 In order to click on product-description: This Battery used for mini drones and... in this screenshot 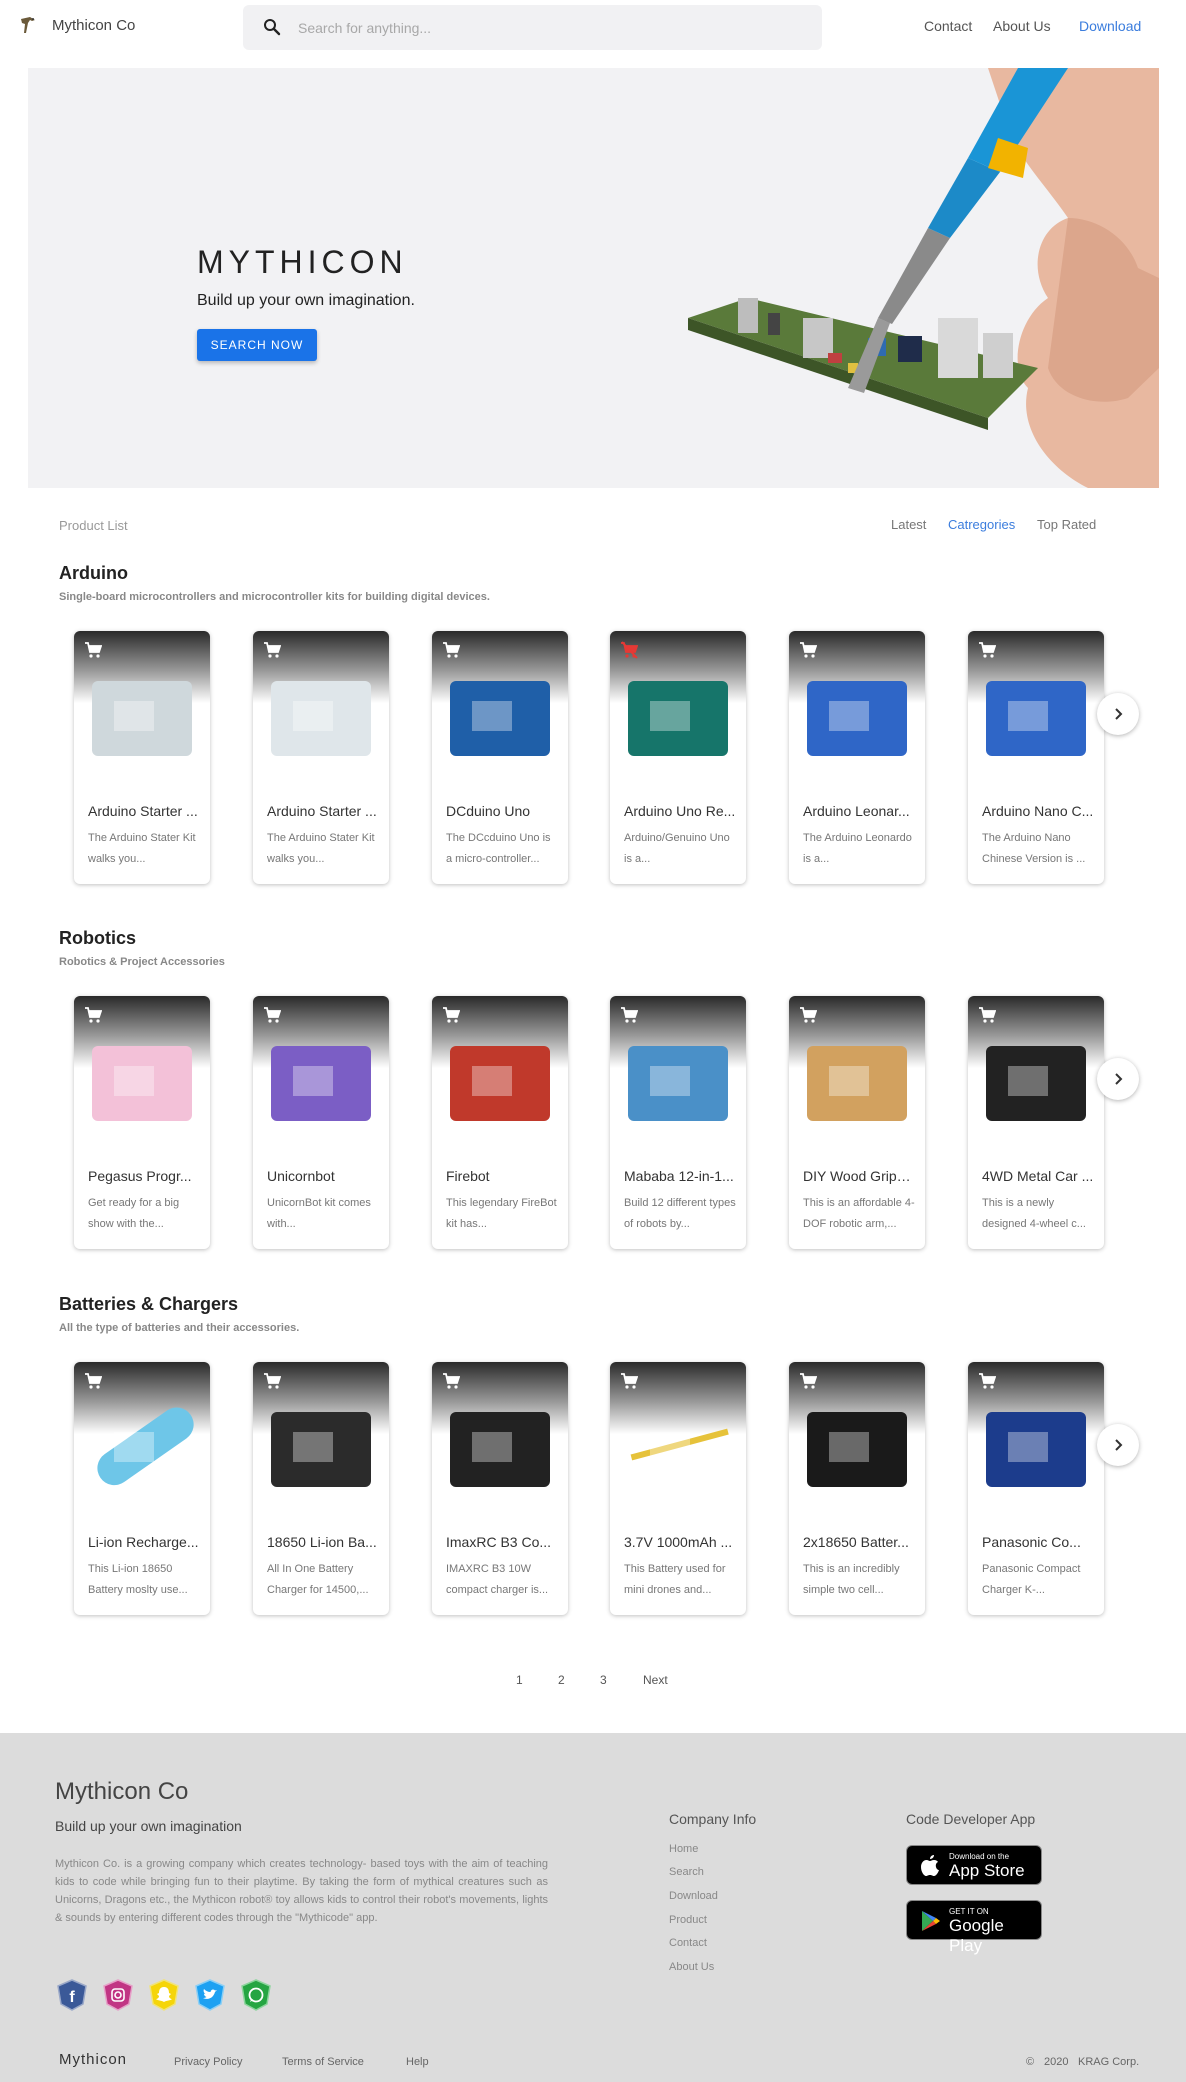, I will do `click(675, 1579)`.